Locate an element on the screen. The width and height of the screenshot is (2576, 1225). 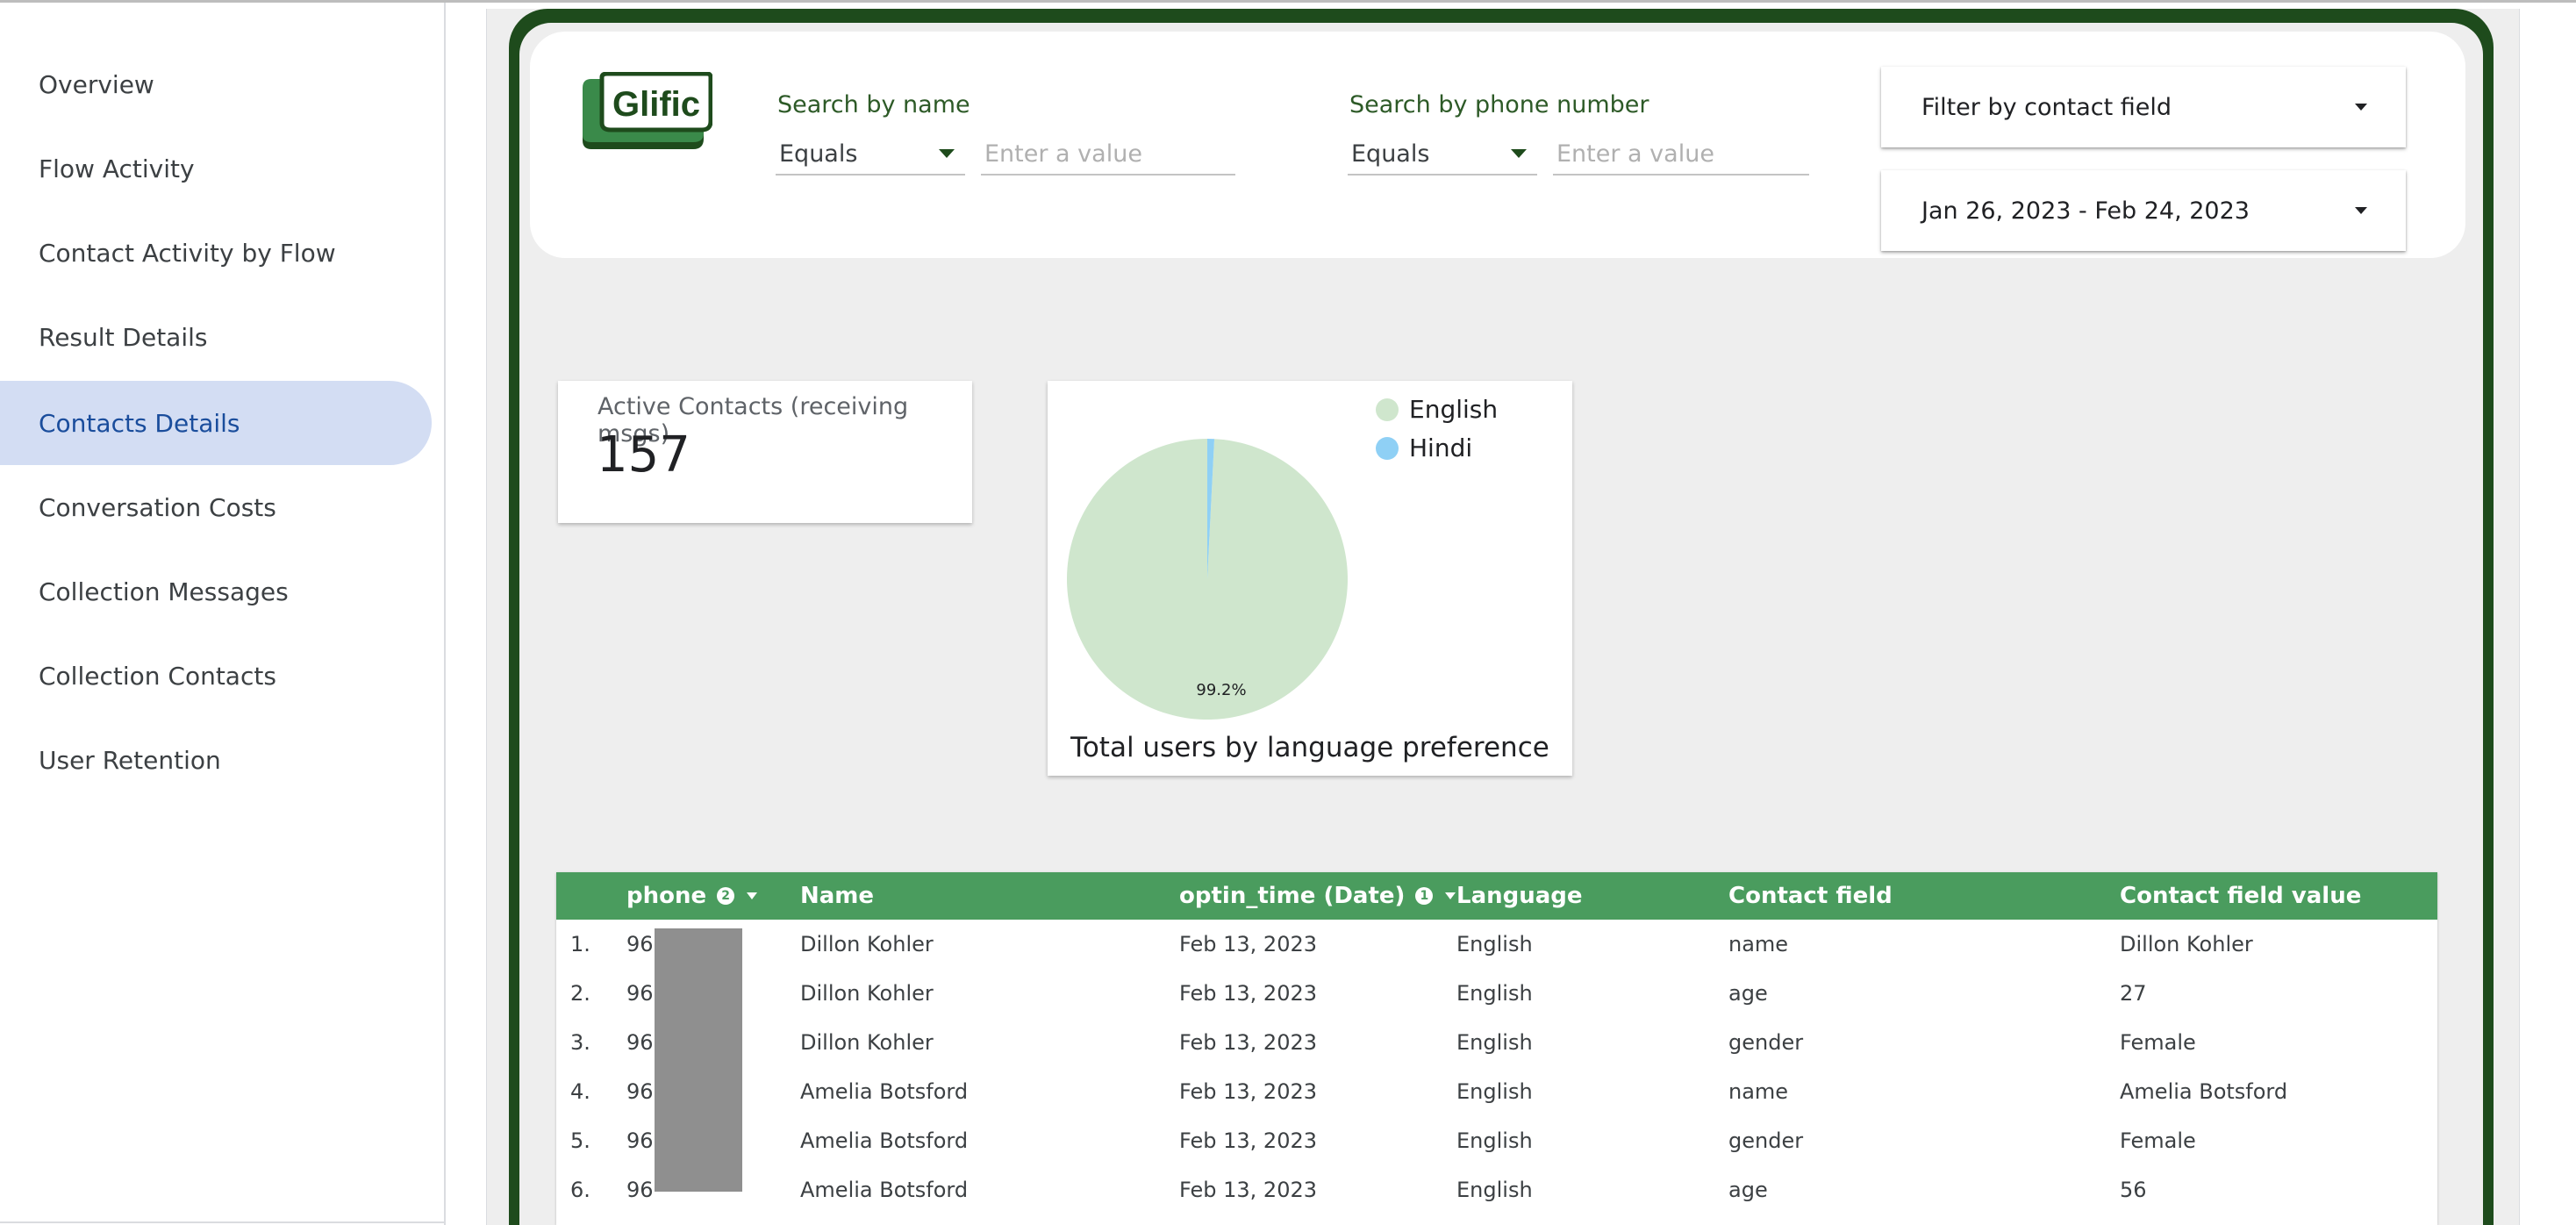
sidebar-item-collection-contacts: Collection Contacts is located at coordinates (216, 676).